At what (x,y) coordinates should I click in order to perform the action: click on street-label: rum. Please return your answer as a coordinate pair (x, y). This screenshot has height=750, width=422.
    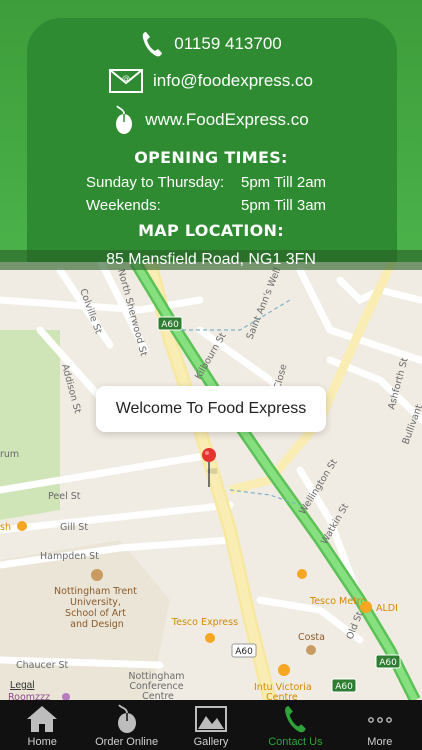
    Looking at the image, I should click on (9, 454).